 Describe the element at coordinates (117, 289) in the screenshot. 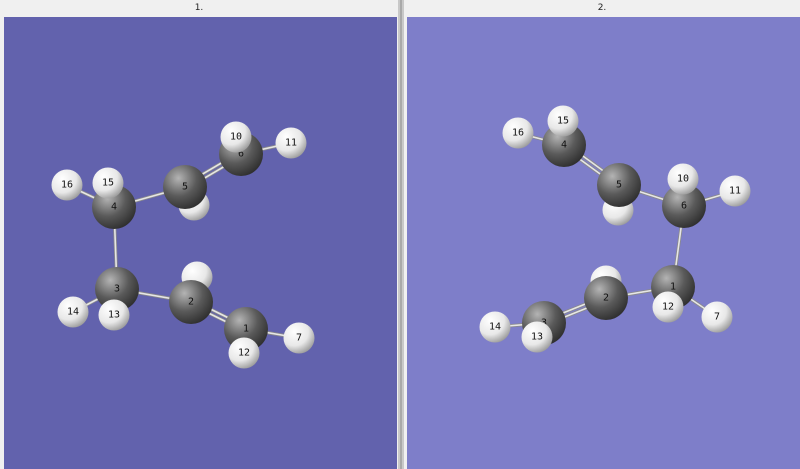

I see `atom-label: 3` at that location.